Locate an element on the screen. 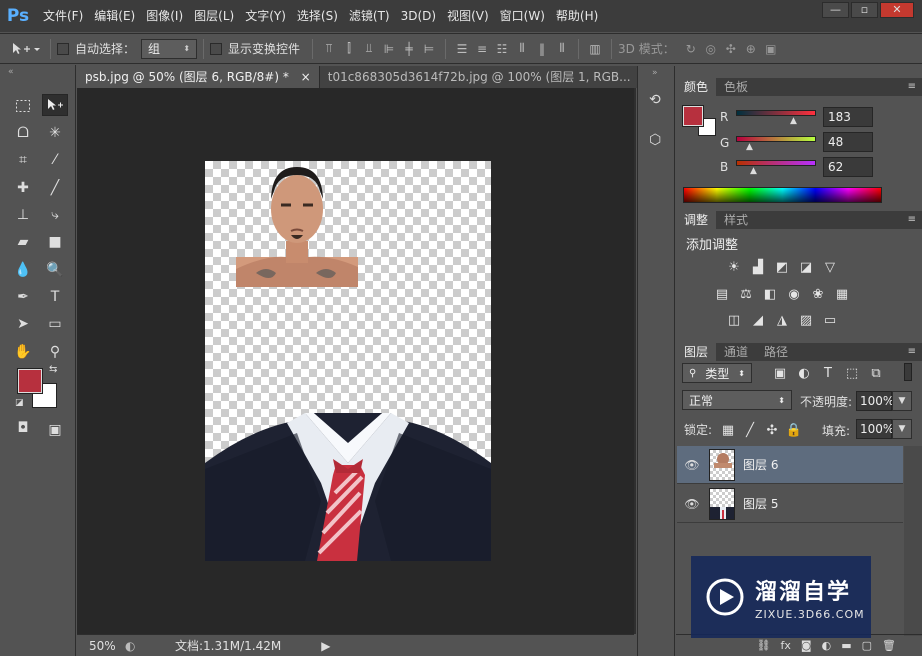 The height and width of the screenshot is (656, 922). lock-pixels-icon: ╱ is located at coordinates (750, 430).